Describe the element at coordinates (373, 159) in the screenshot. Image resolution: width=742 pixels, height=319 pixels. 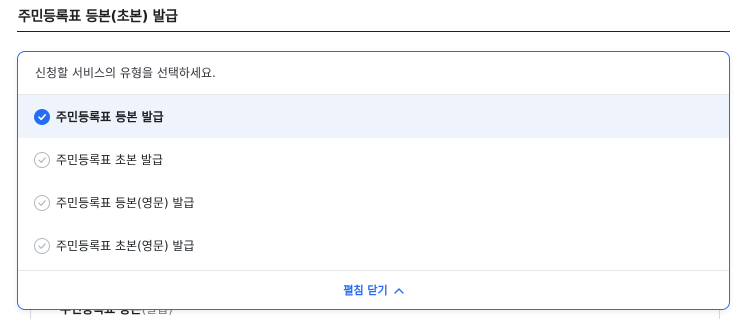
I see `option-abstract-copy: 주민등록표 초본 발급` at that location.